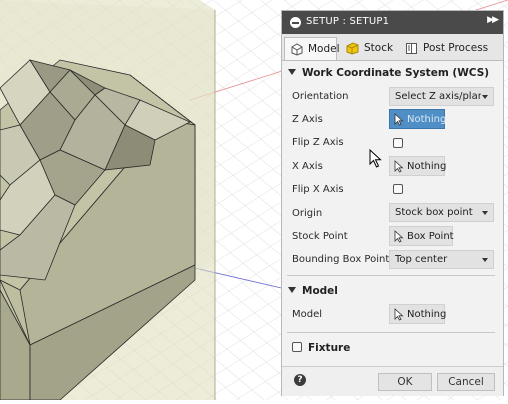  Describe the element at coordinates (329, 348) in the screenshot. I see `fixture-label: Fixture` at that location.